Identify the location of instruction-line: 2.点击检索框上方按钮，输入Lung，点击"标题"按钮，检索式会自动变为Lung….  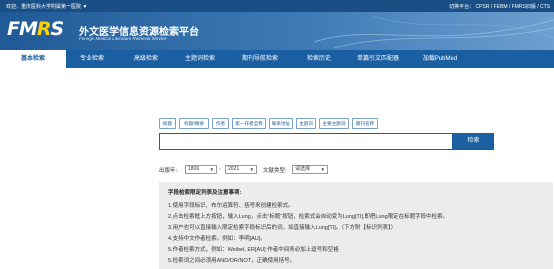
(308, 217).